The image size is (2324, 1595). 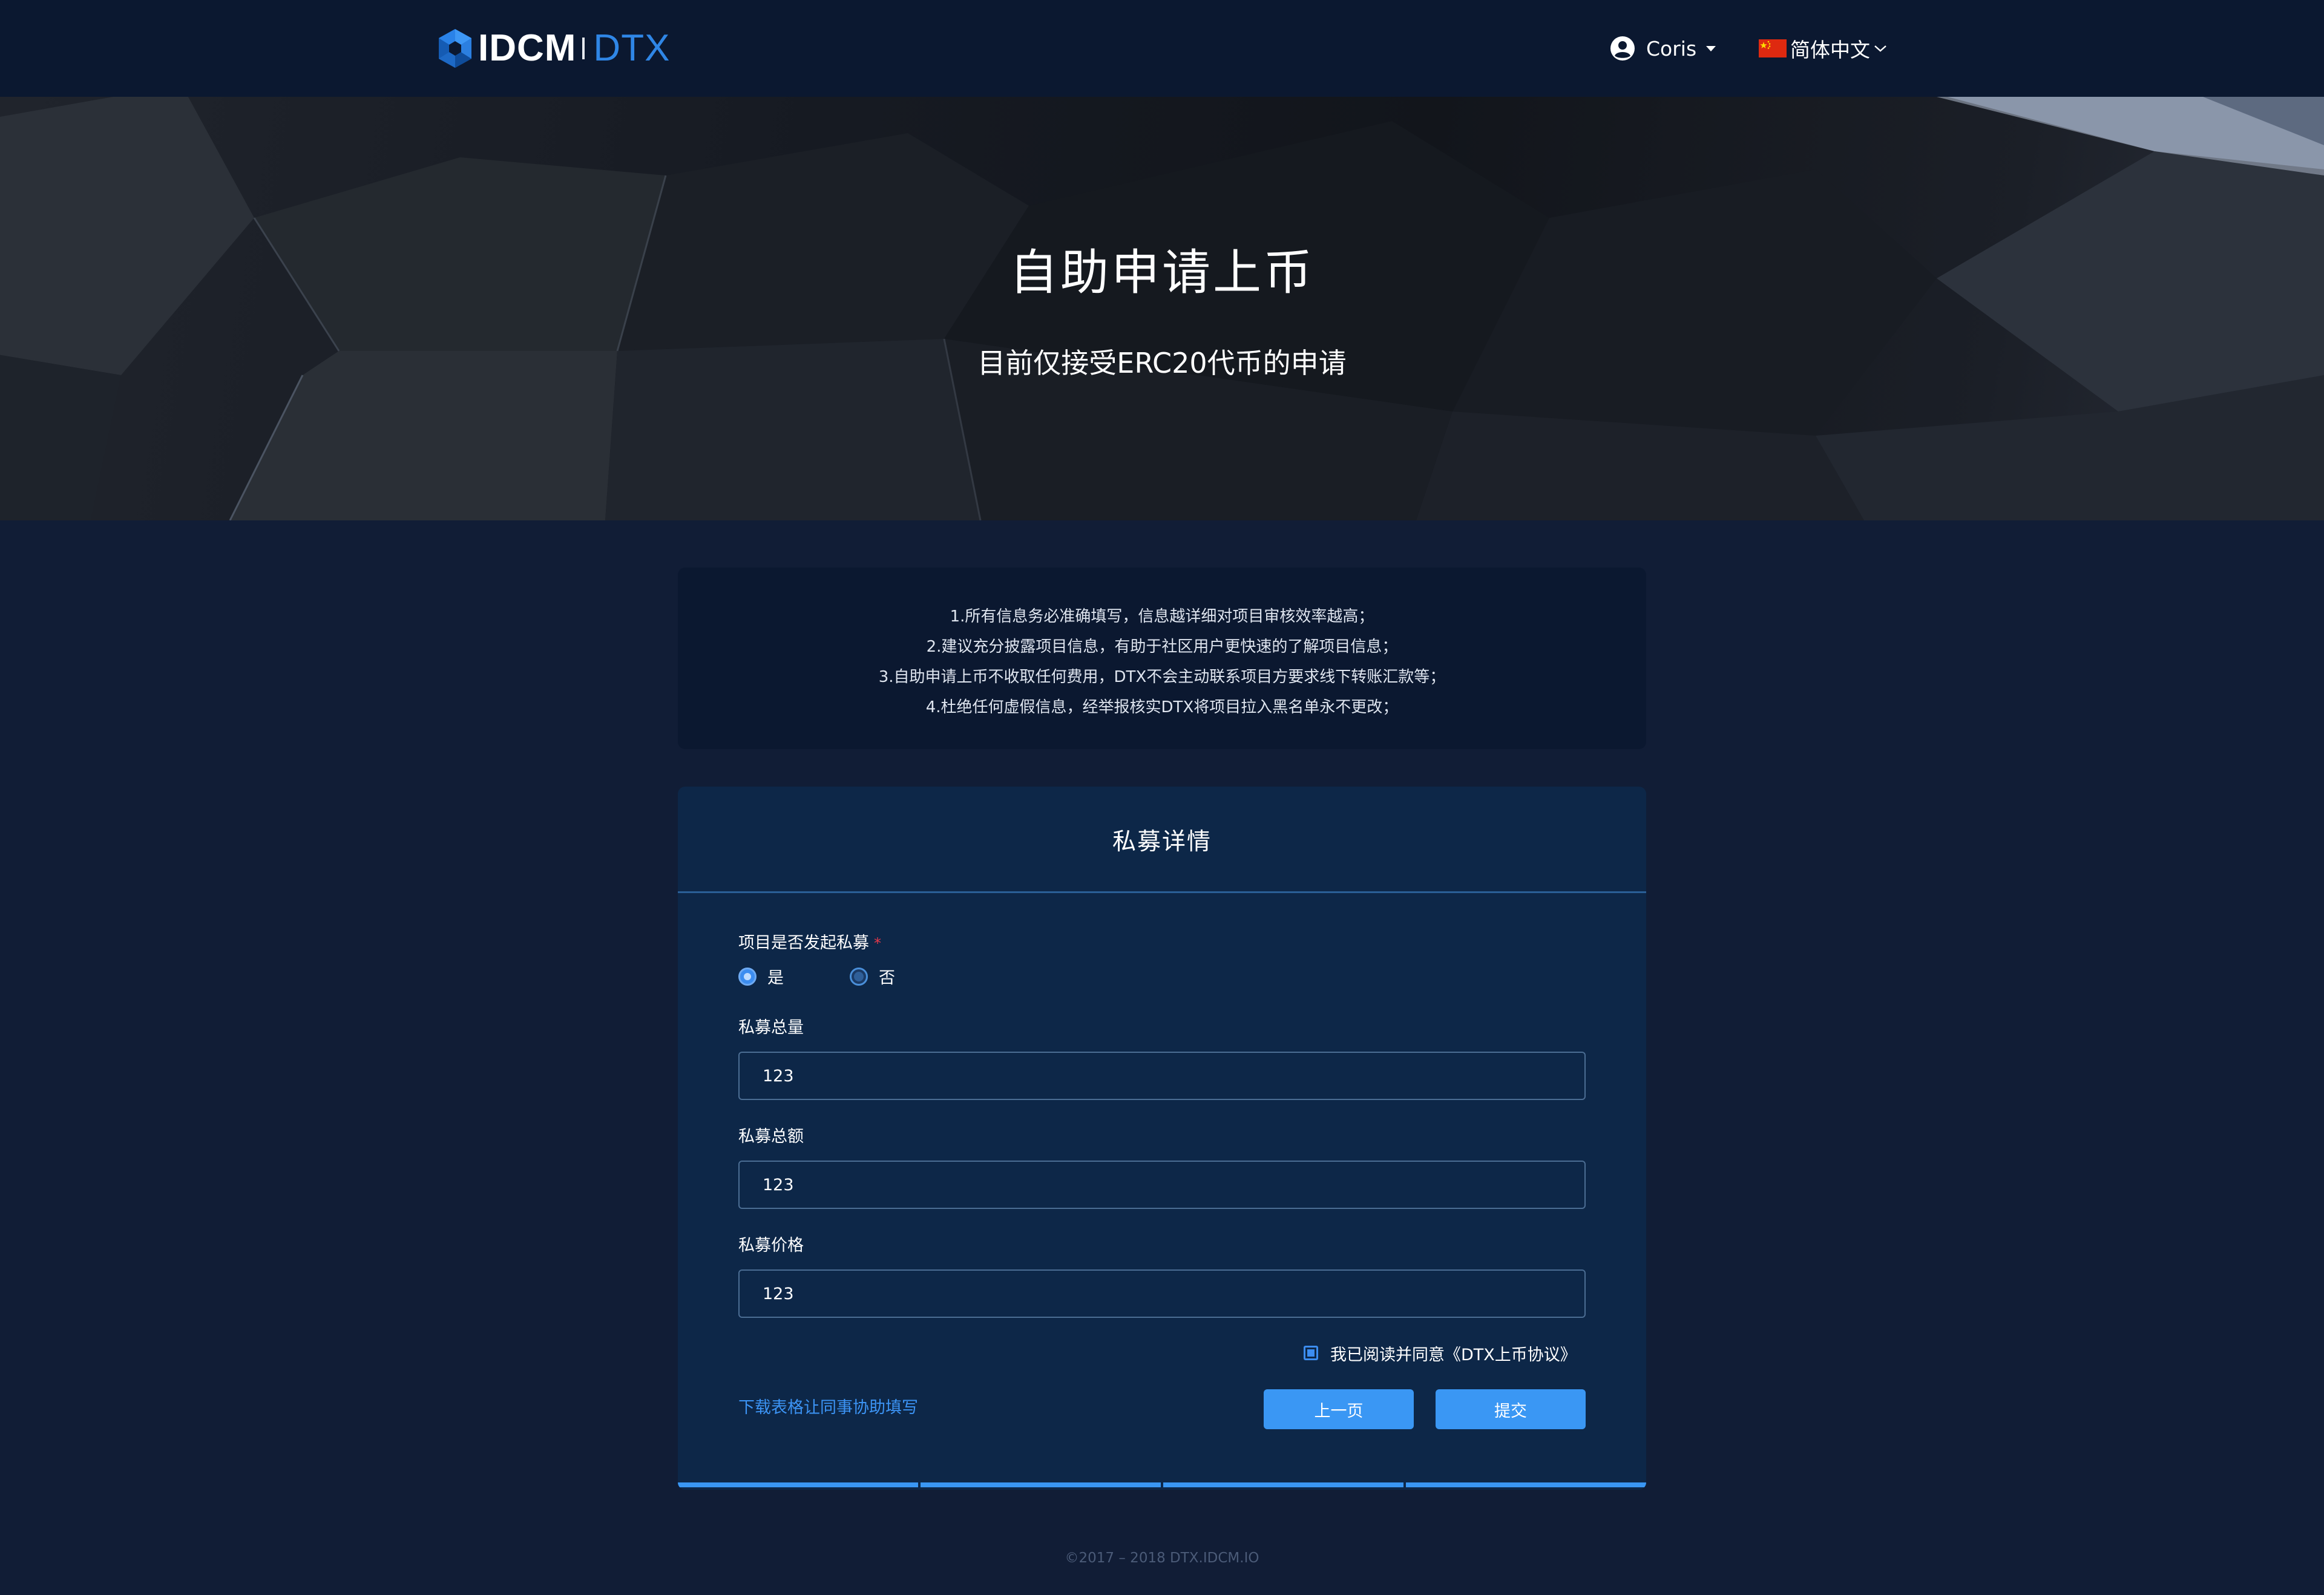 What do you see at coordinates (1830, 50) in the screenshot?
I see `language-label: 简体中文` at bounding box center [1830, 50].